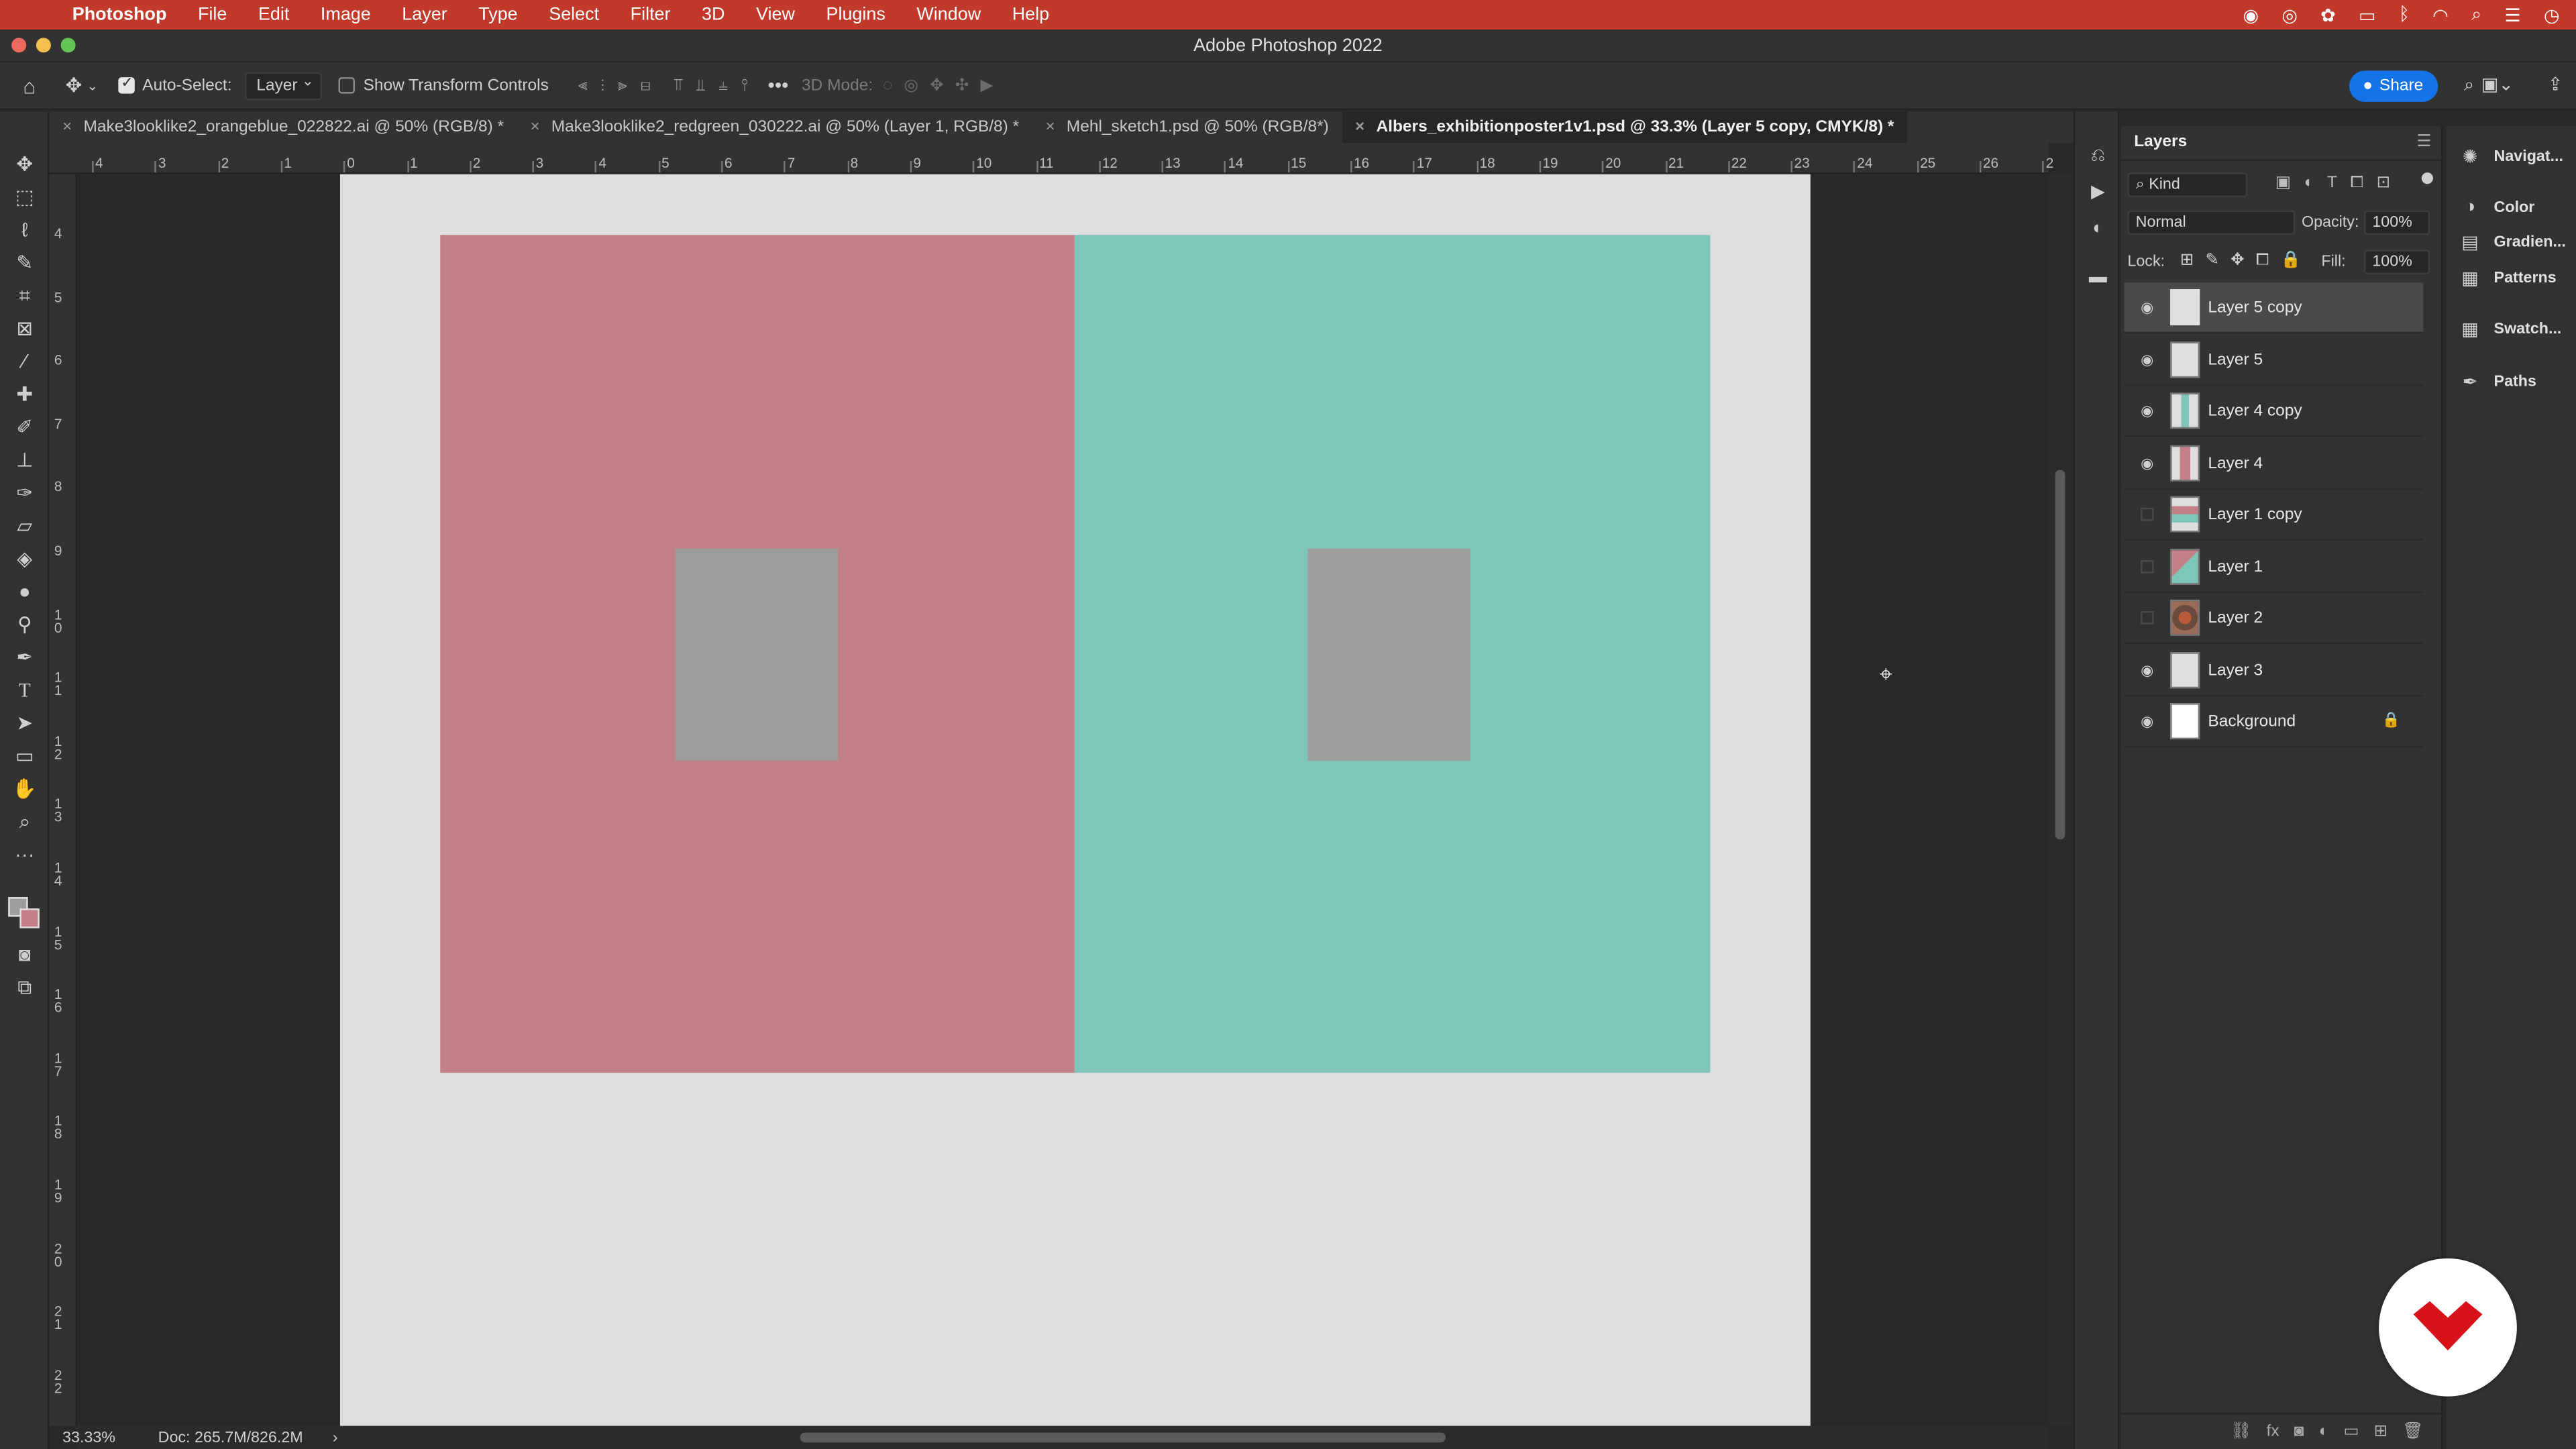  I want to click on eraser-tool-icon: ▱, so click(24, 526).